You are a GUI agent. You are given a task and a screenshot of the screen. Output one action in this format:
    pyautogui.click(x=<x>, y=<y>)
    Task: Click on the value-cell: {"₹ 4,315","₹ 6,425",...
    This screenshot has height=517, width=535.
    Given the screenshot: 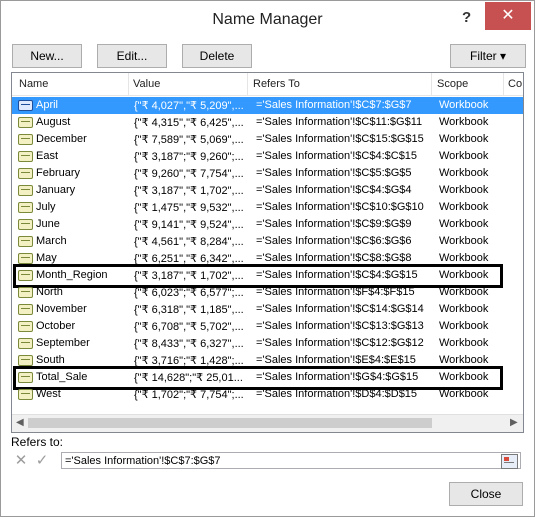 What is the action you would take?
    pyautogui.click(x=189, y=123)
    